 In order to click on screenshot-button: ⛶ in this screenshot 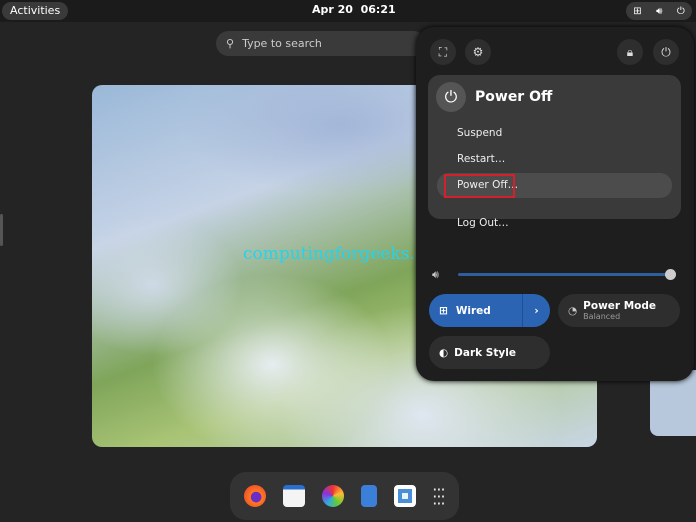, I will do `click(443, 52)`.